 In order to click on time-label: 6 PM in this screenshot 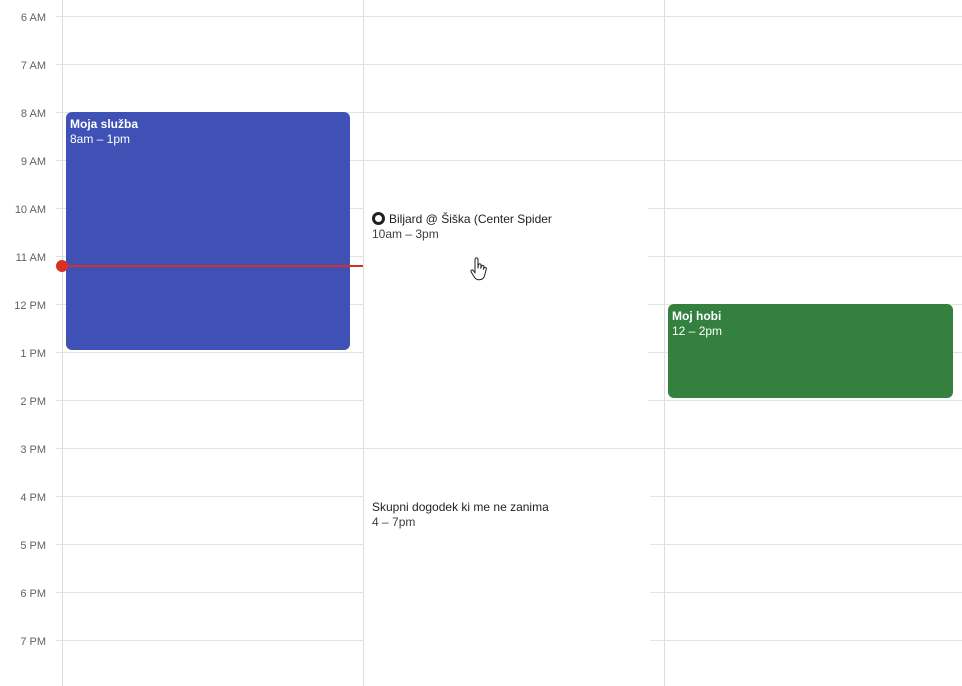, I will do `click(33, 594)`.